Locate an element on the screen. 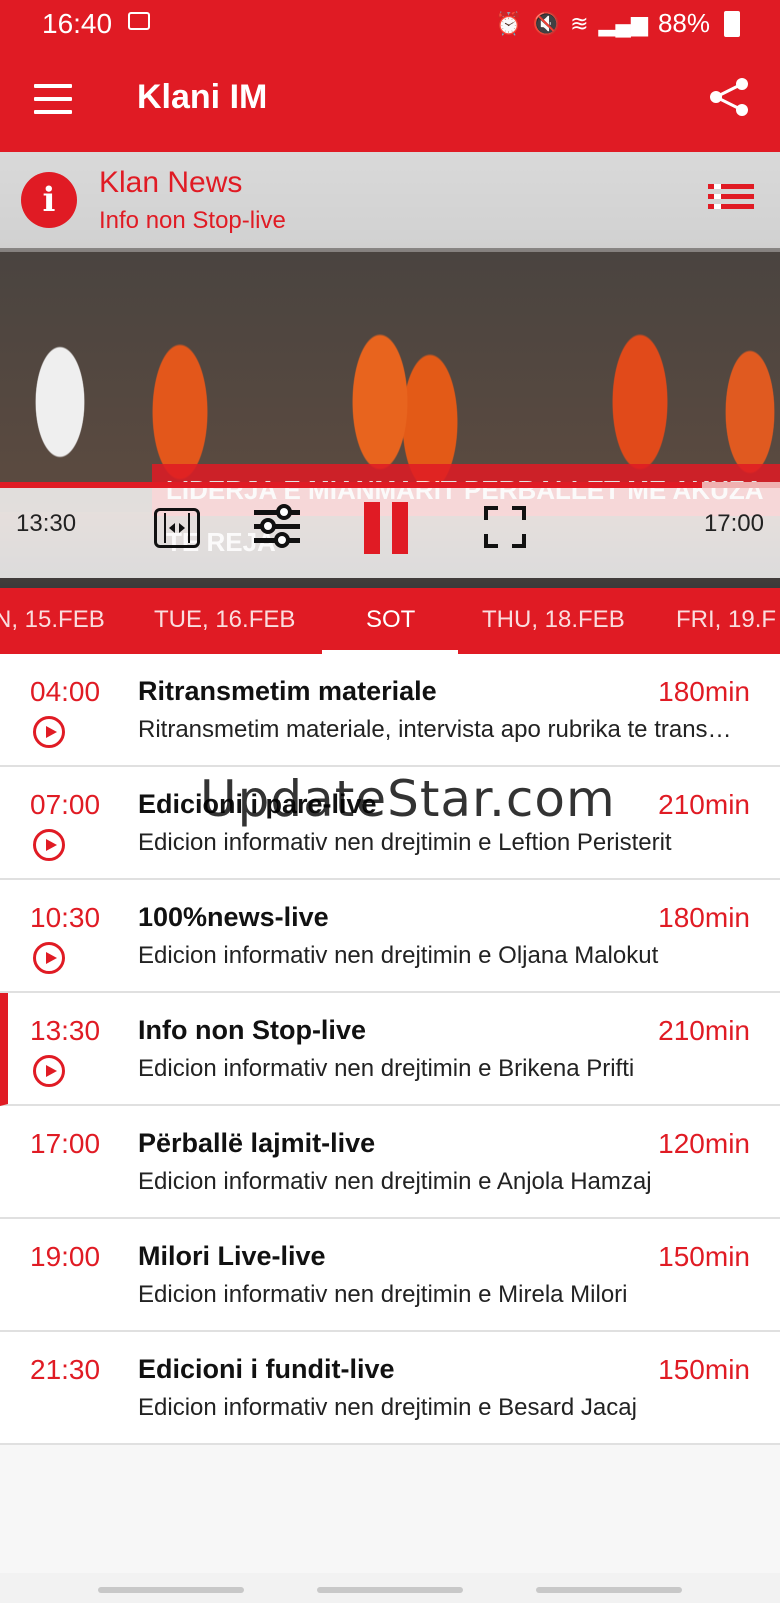 The width and height of the screenshot is (780, 1603). info-icon: i is located at coordinates (49, 200).